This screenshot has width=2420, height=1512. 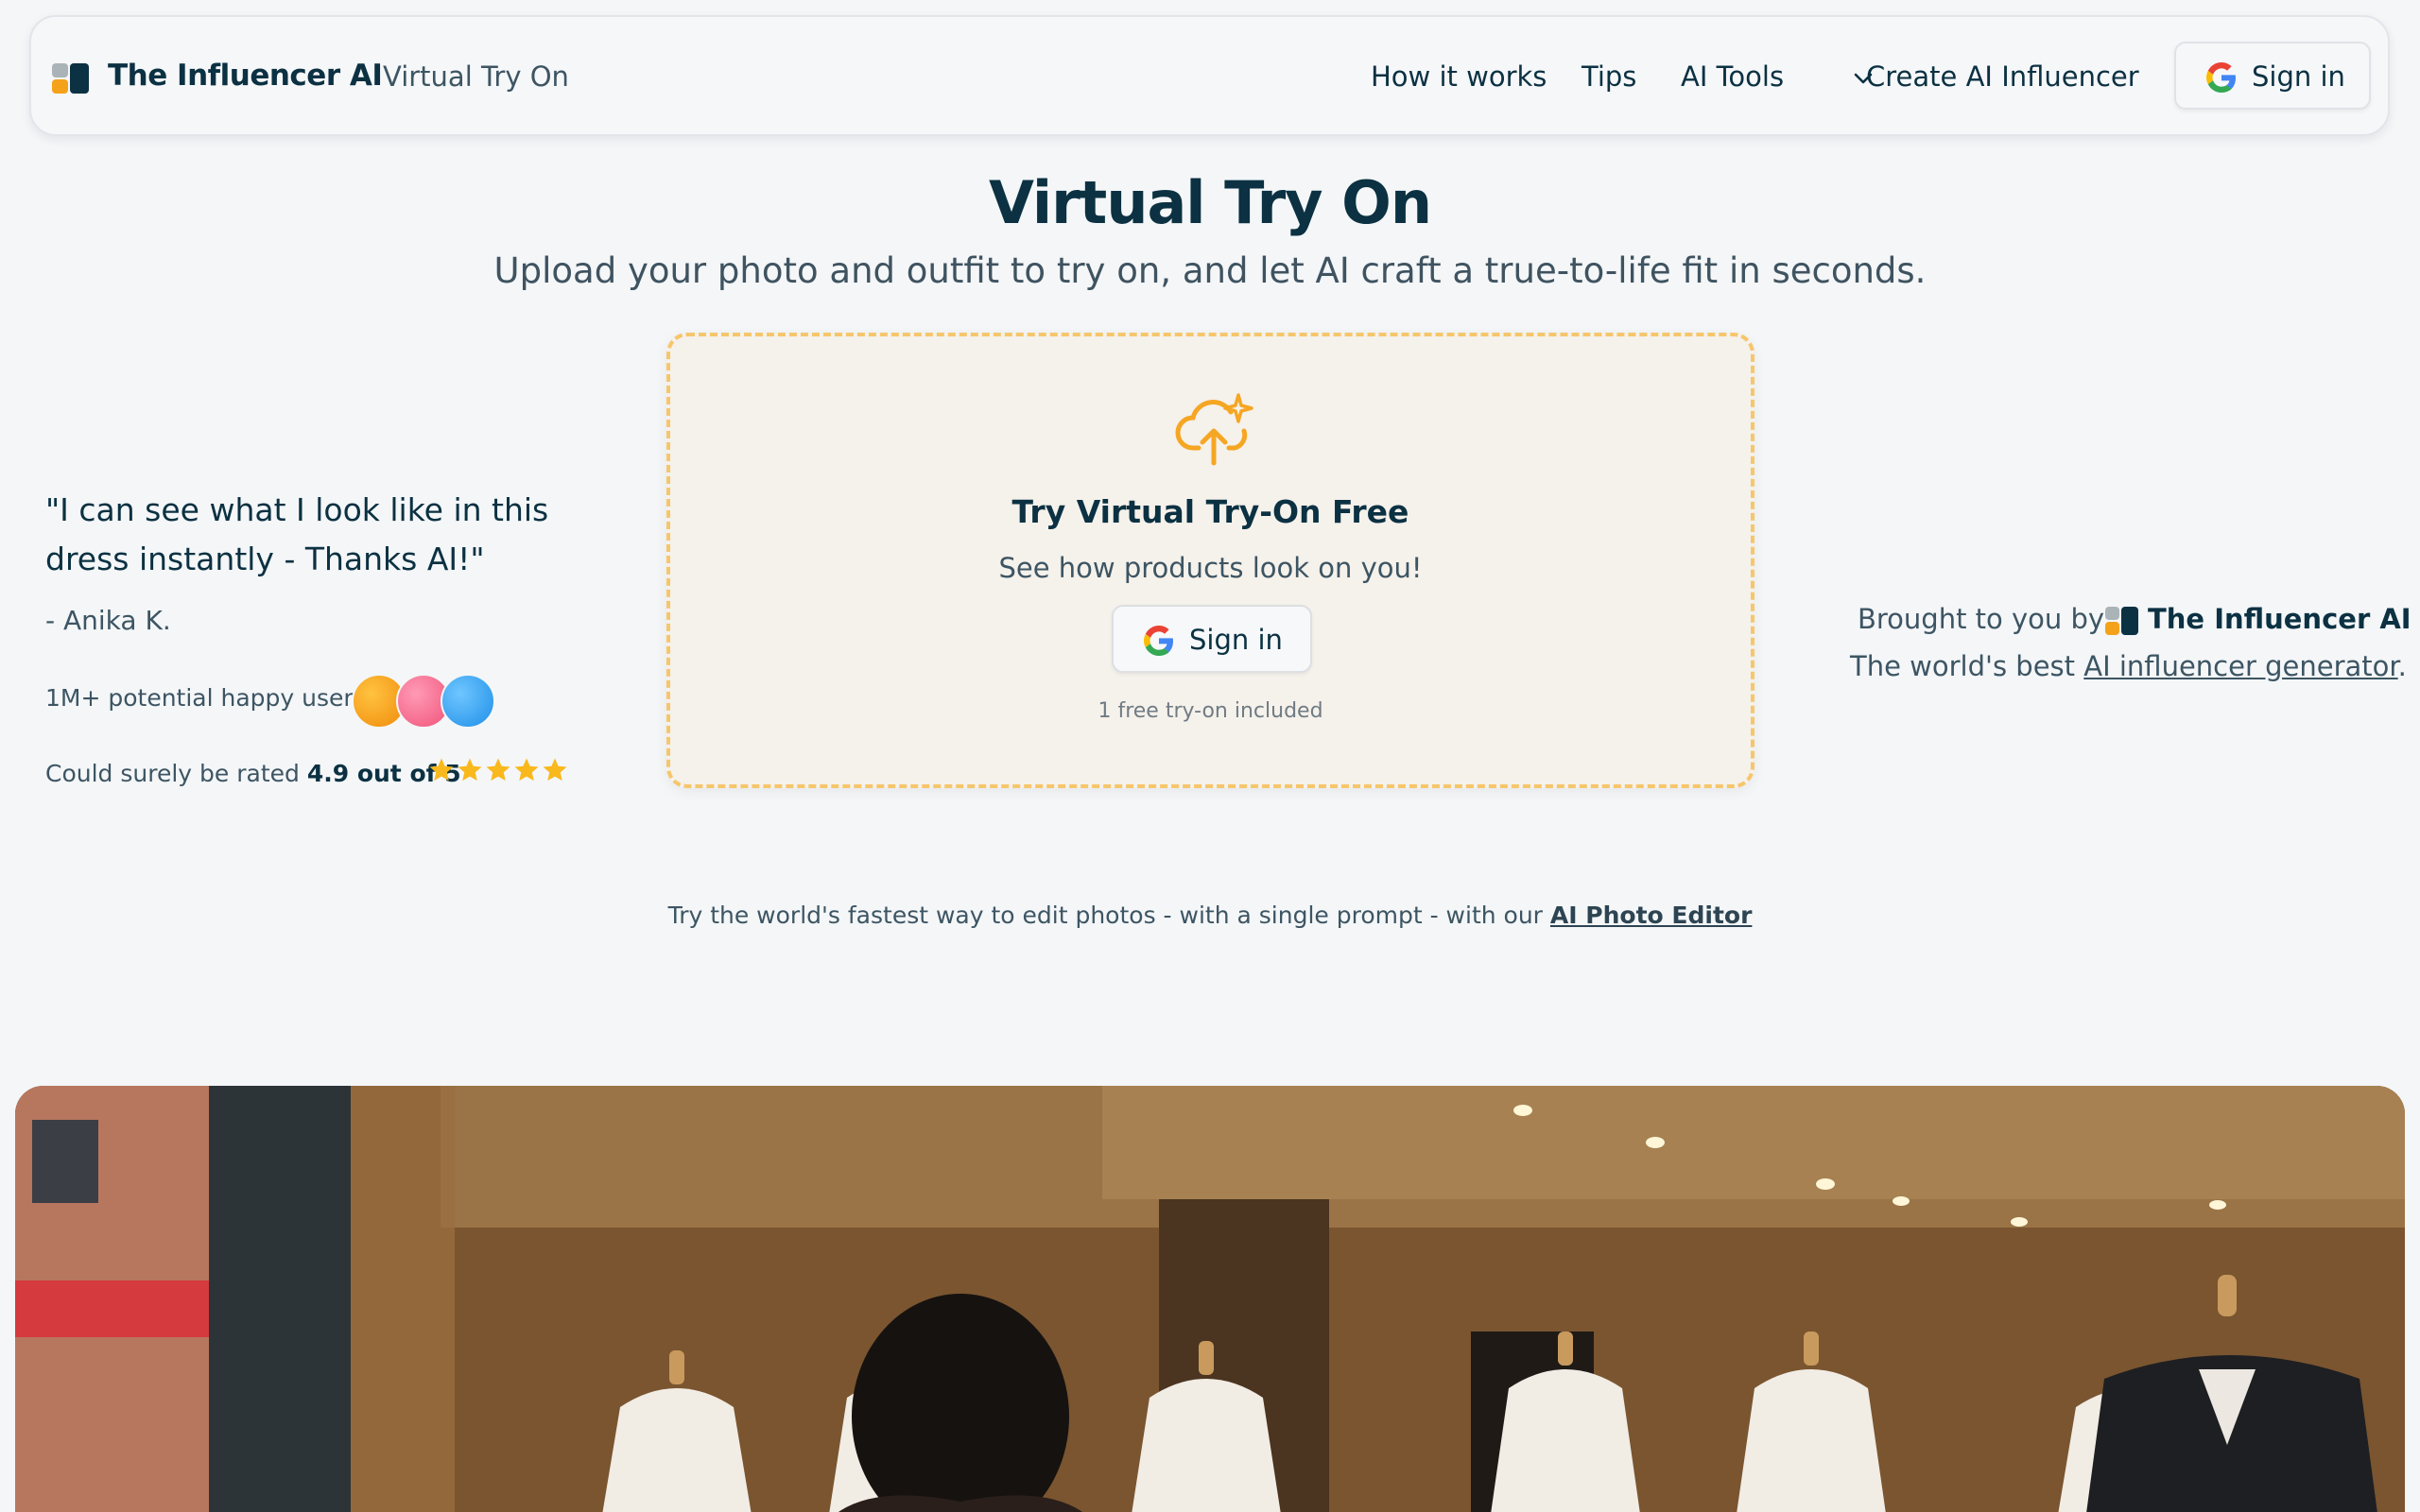 What do you see at coordinates (1210, 202) in the screenshot?
I see `page-title: Virtual Try On` at bounding box center [1210, 202].